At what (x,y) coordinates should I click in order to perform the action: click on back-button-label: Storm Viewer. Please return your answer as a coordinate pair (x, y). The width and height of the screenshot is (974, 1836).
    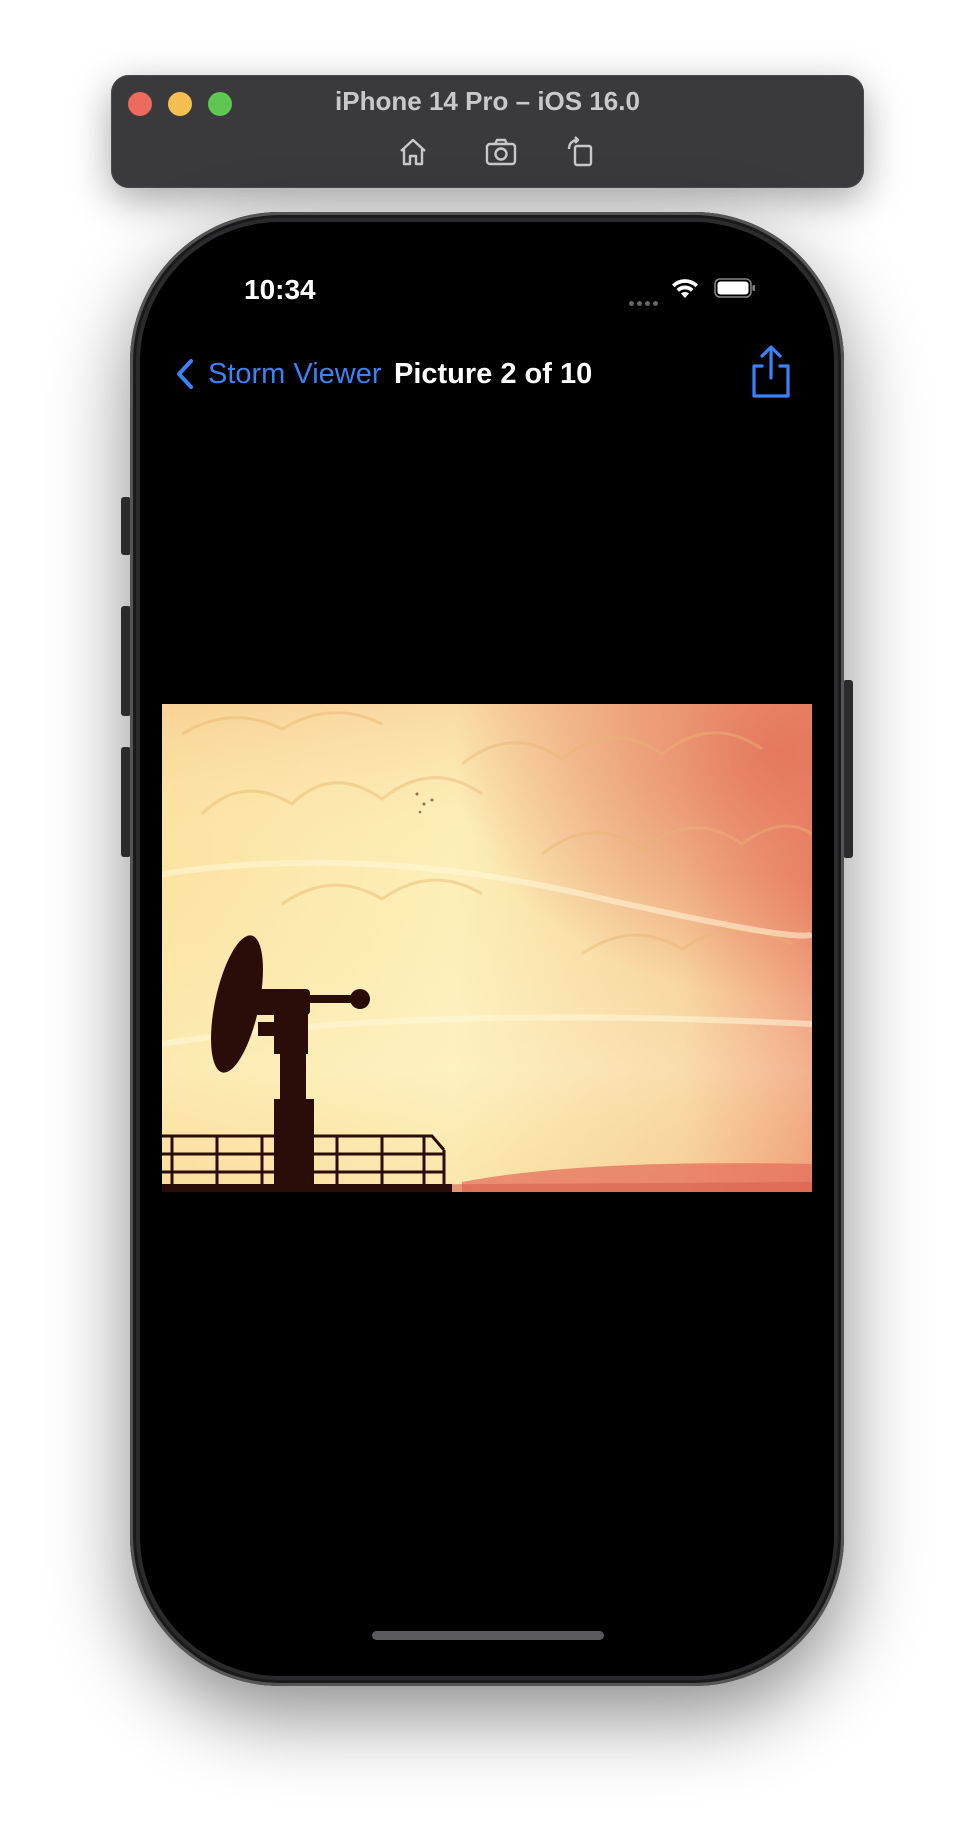
    Looking at the image, I should click on (295, 373).